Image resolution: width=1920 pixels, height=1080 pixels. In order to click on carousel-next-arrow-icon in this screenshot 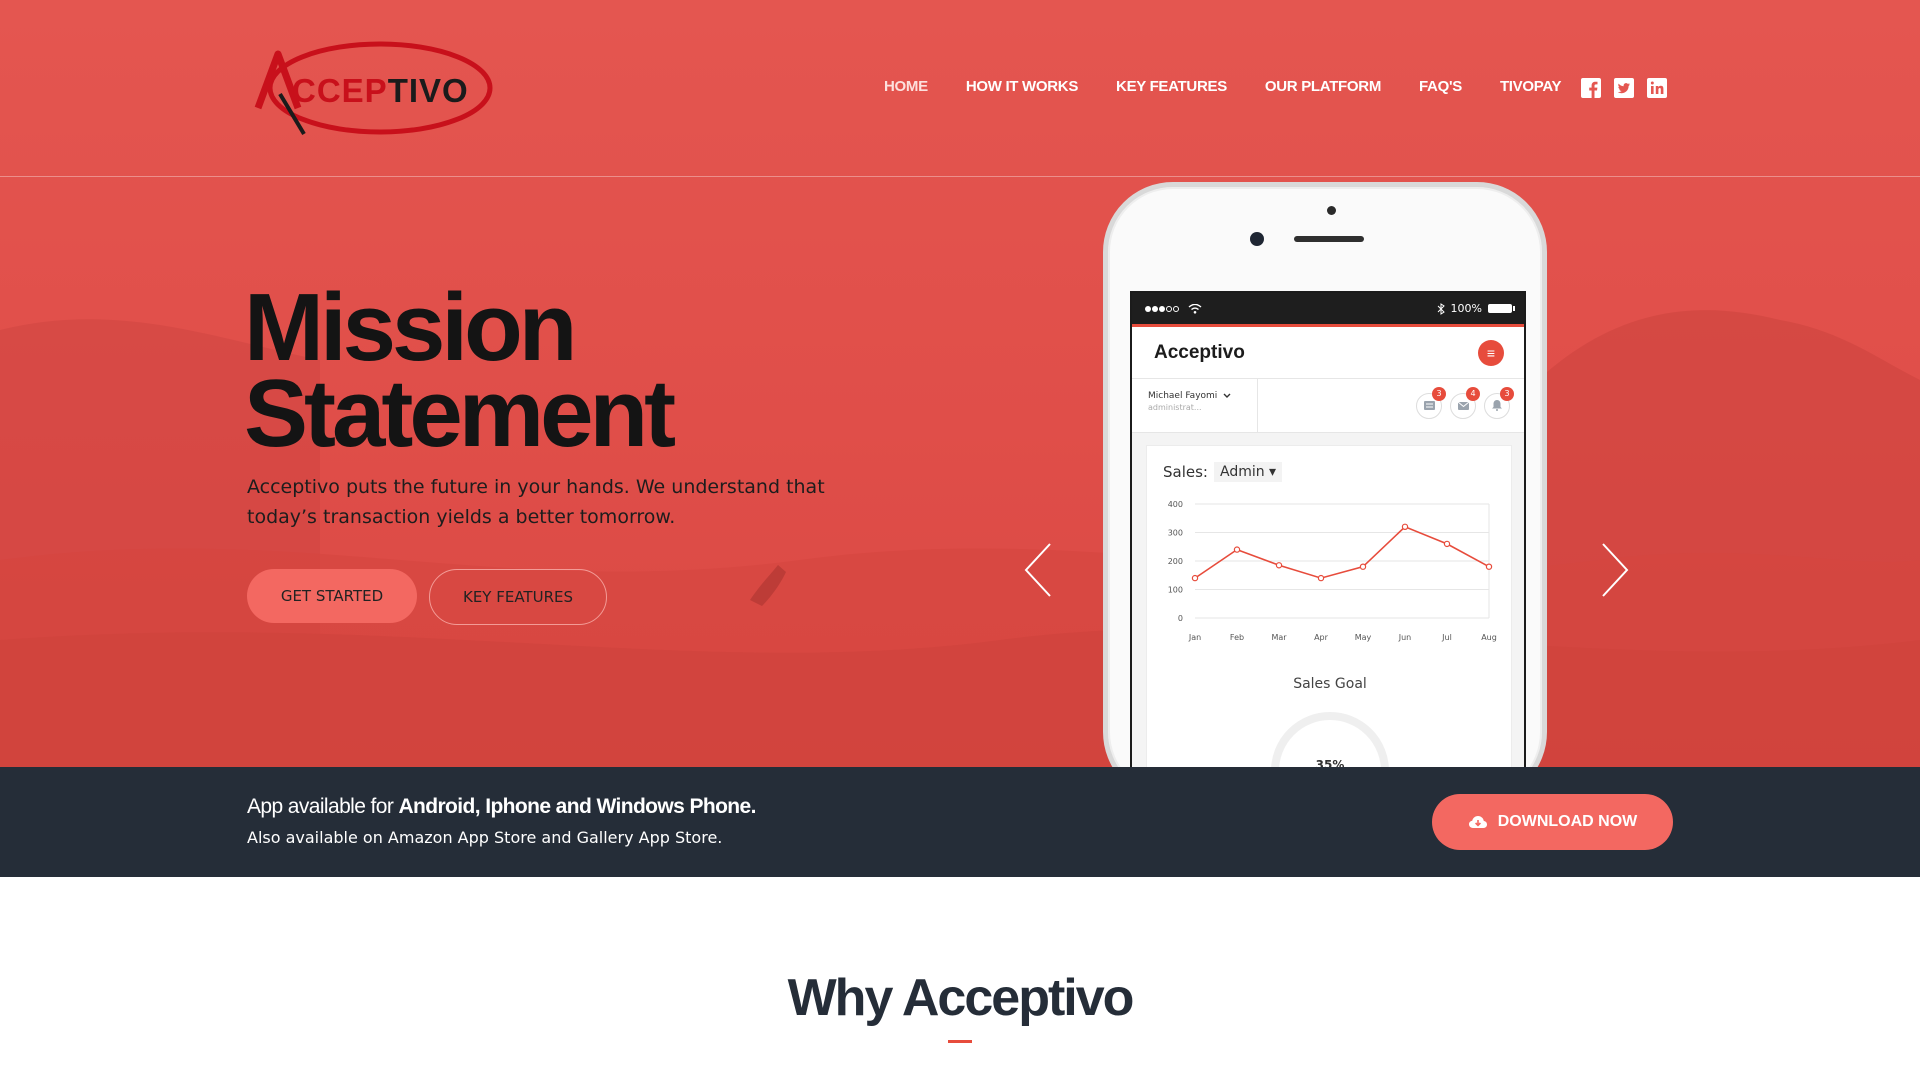, I will do `click(1614, 570)`.